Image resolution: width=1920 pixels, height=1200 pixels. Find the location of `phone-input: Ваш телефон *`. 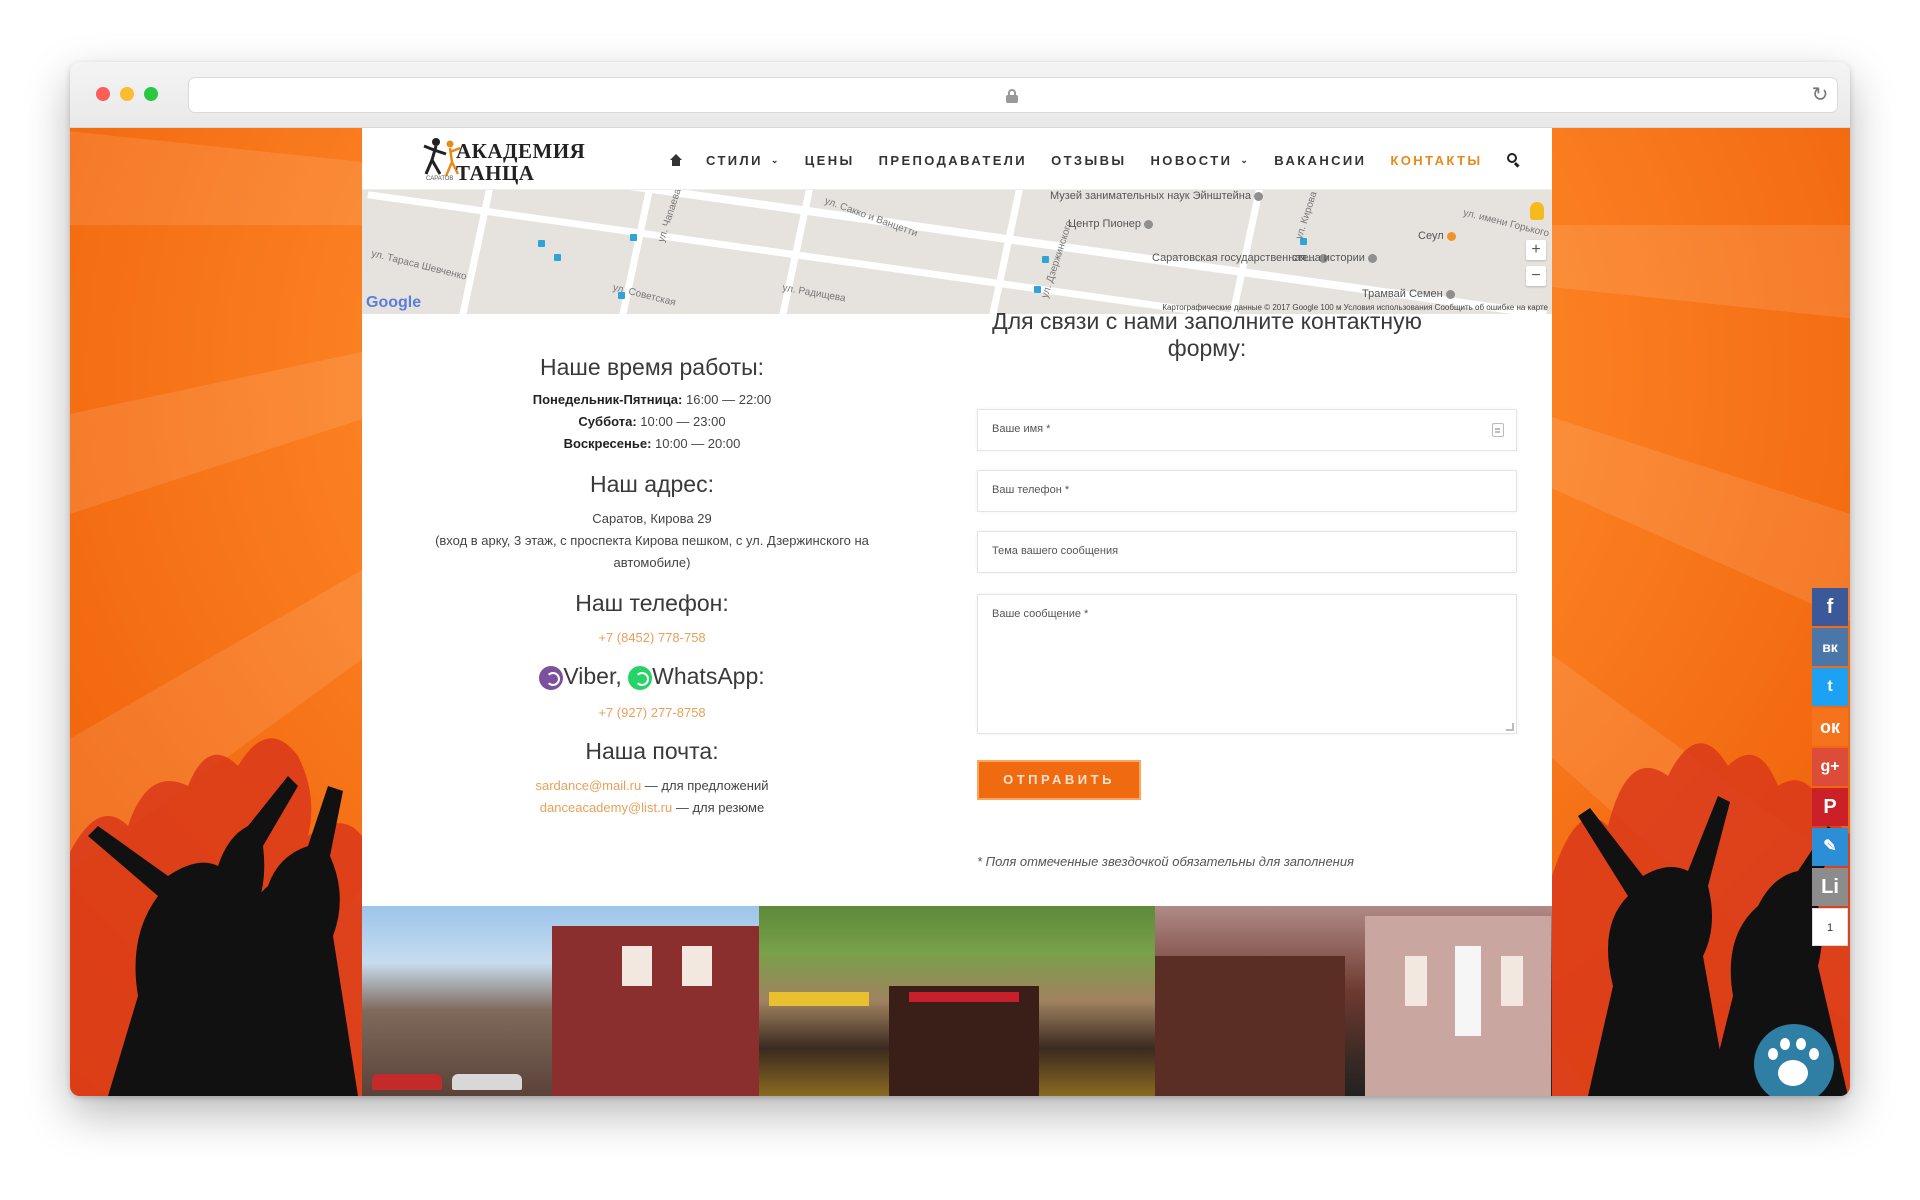

phone-input: Ваш телефон * is located at coordinates (1247, 491).